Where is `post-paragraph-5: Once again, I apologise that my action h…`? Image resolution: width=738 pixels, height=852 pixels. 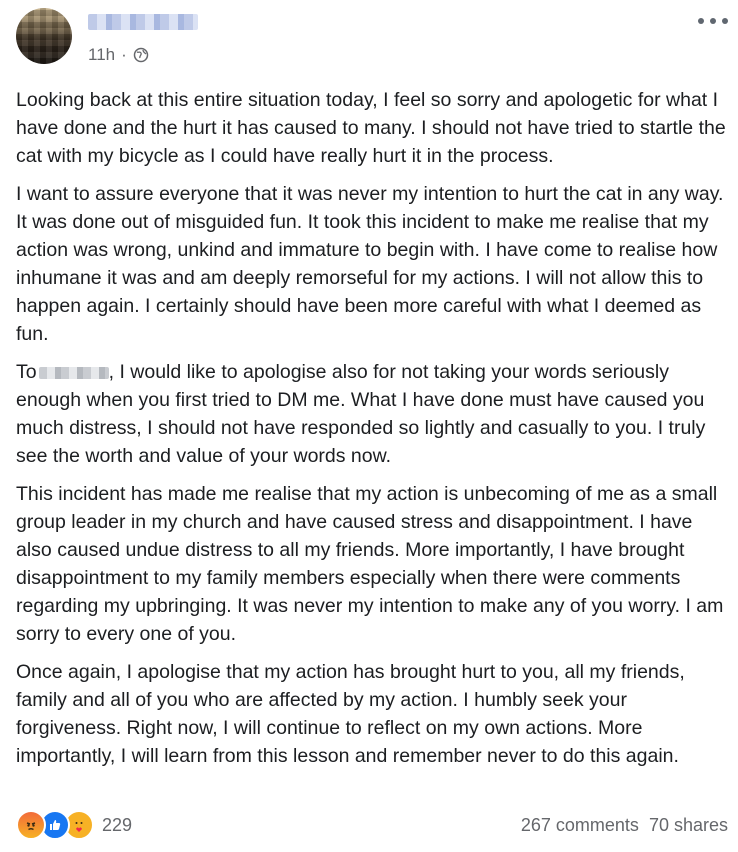
post-paragraph-5: Once again, I apologise that my action h… is located at coordinates (350, 714).